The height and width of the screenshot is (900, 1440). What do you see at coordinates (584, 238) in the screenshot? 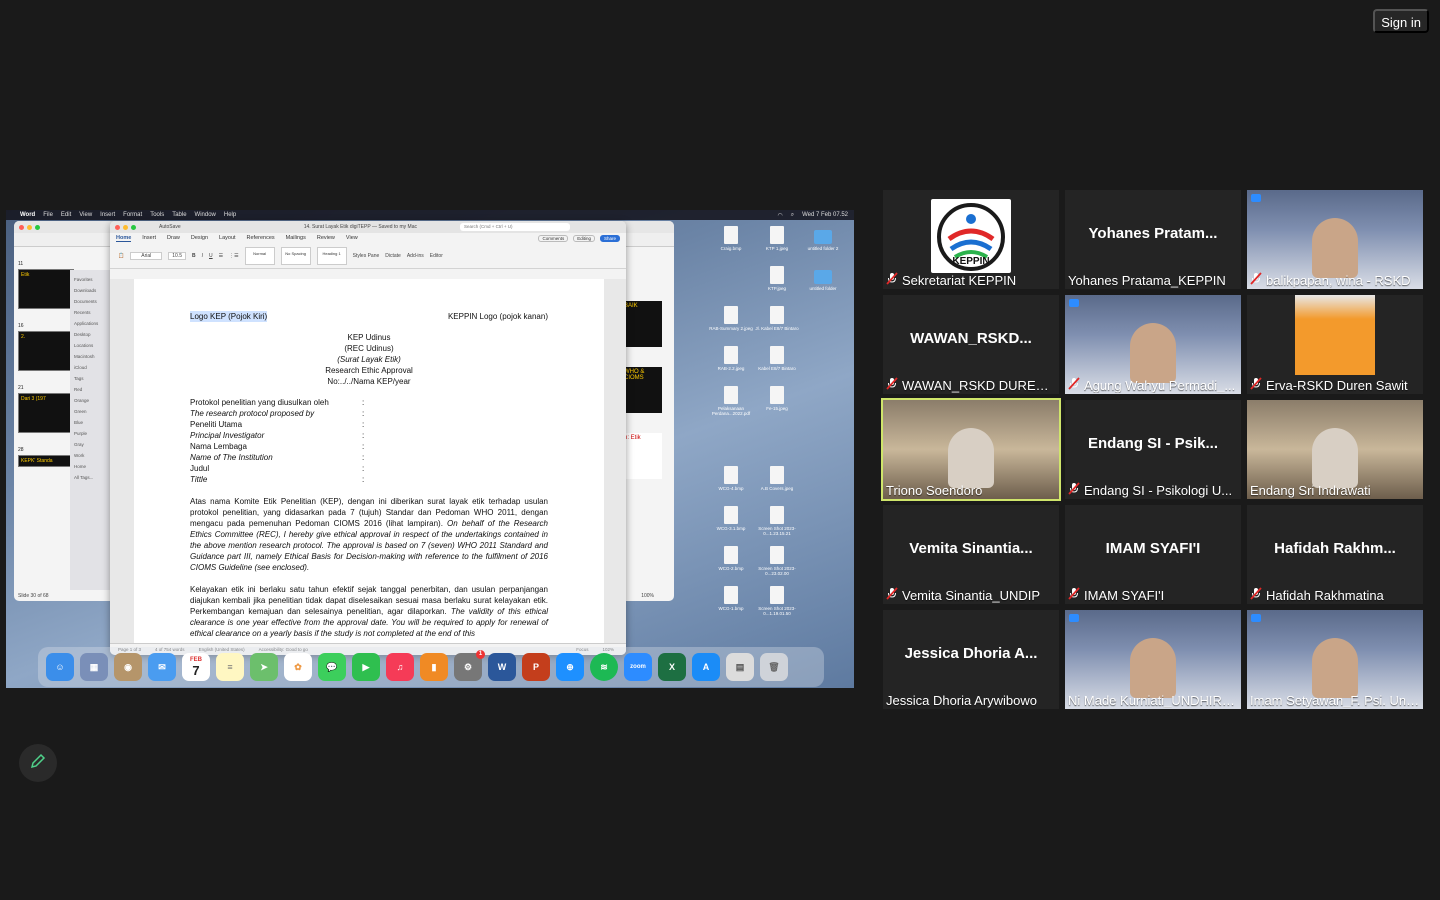
I see `editing-button: Editing` at bounding box center [584, 238].